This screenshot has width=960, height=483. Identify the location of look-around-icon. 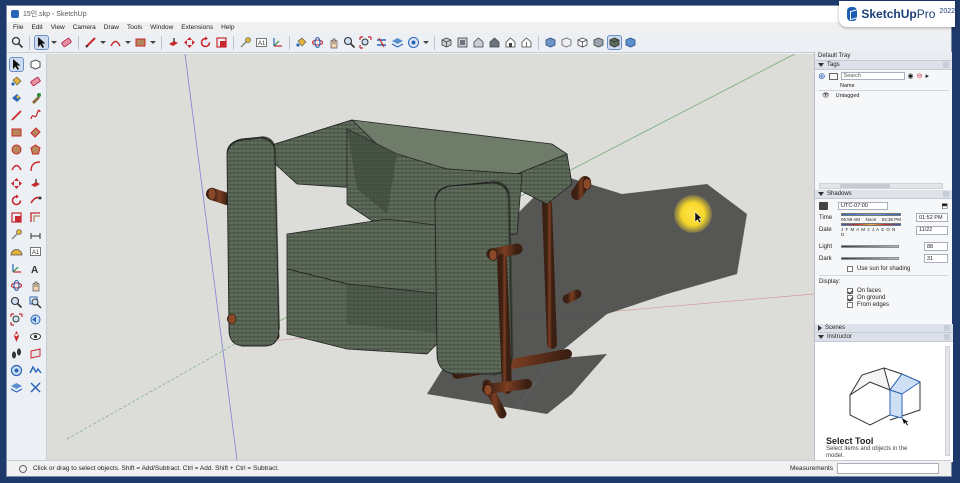
(35, 336).